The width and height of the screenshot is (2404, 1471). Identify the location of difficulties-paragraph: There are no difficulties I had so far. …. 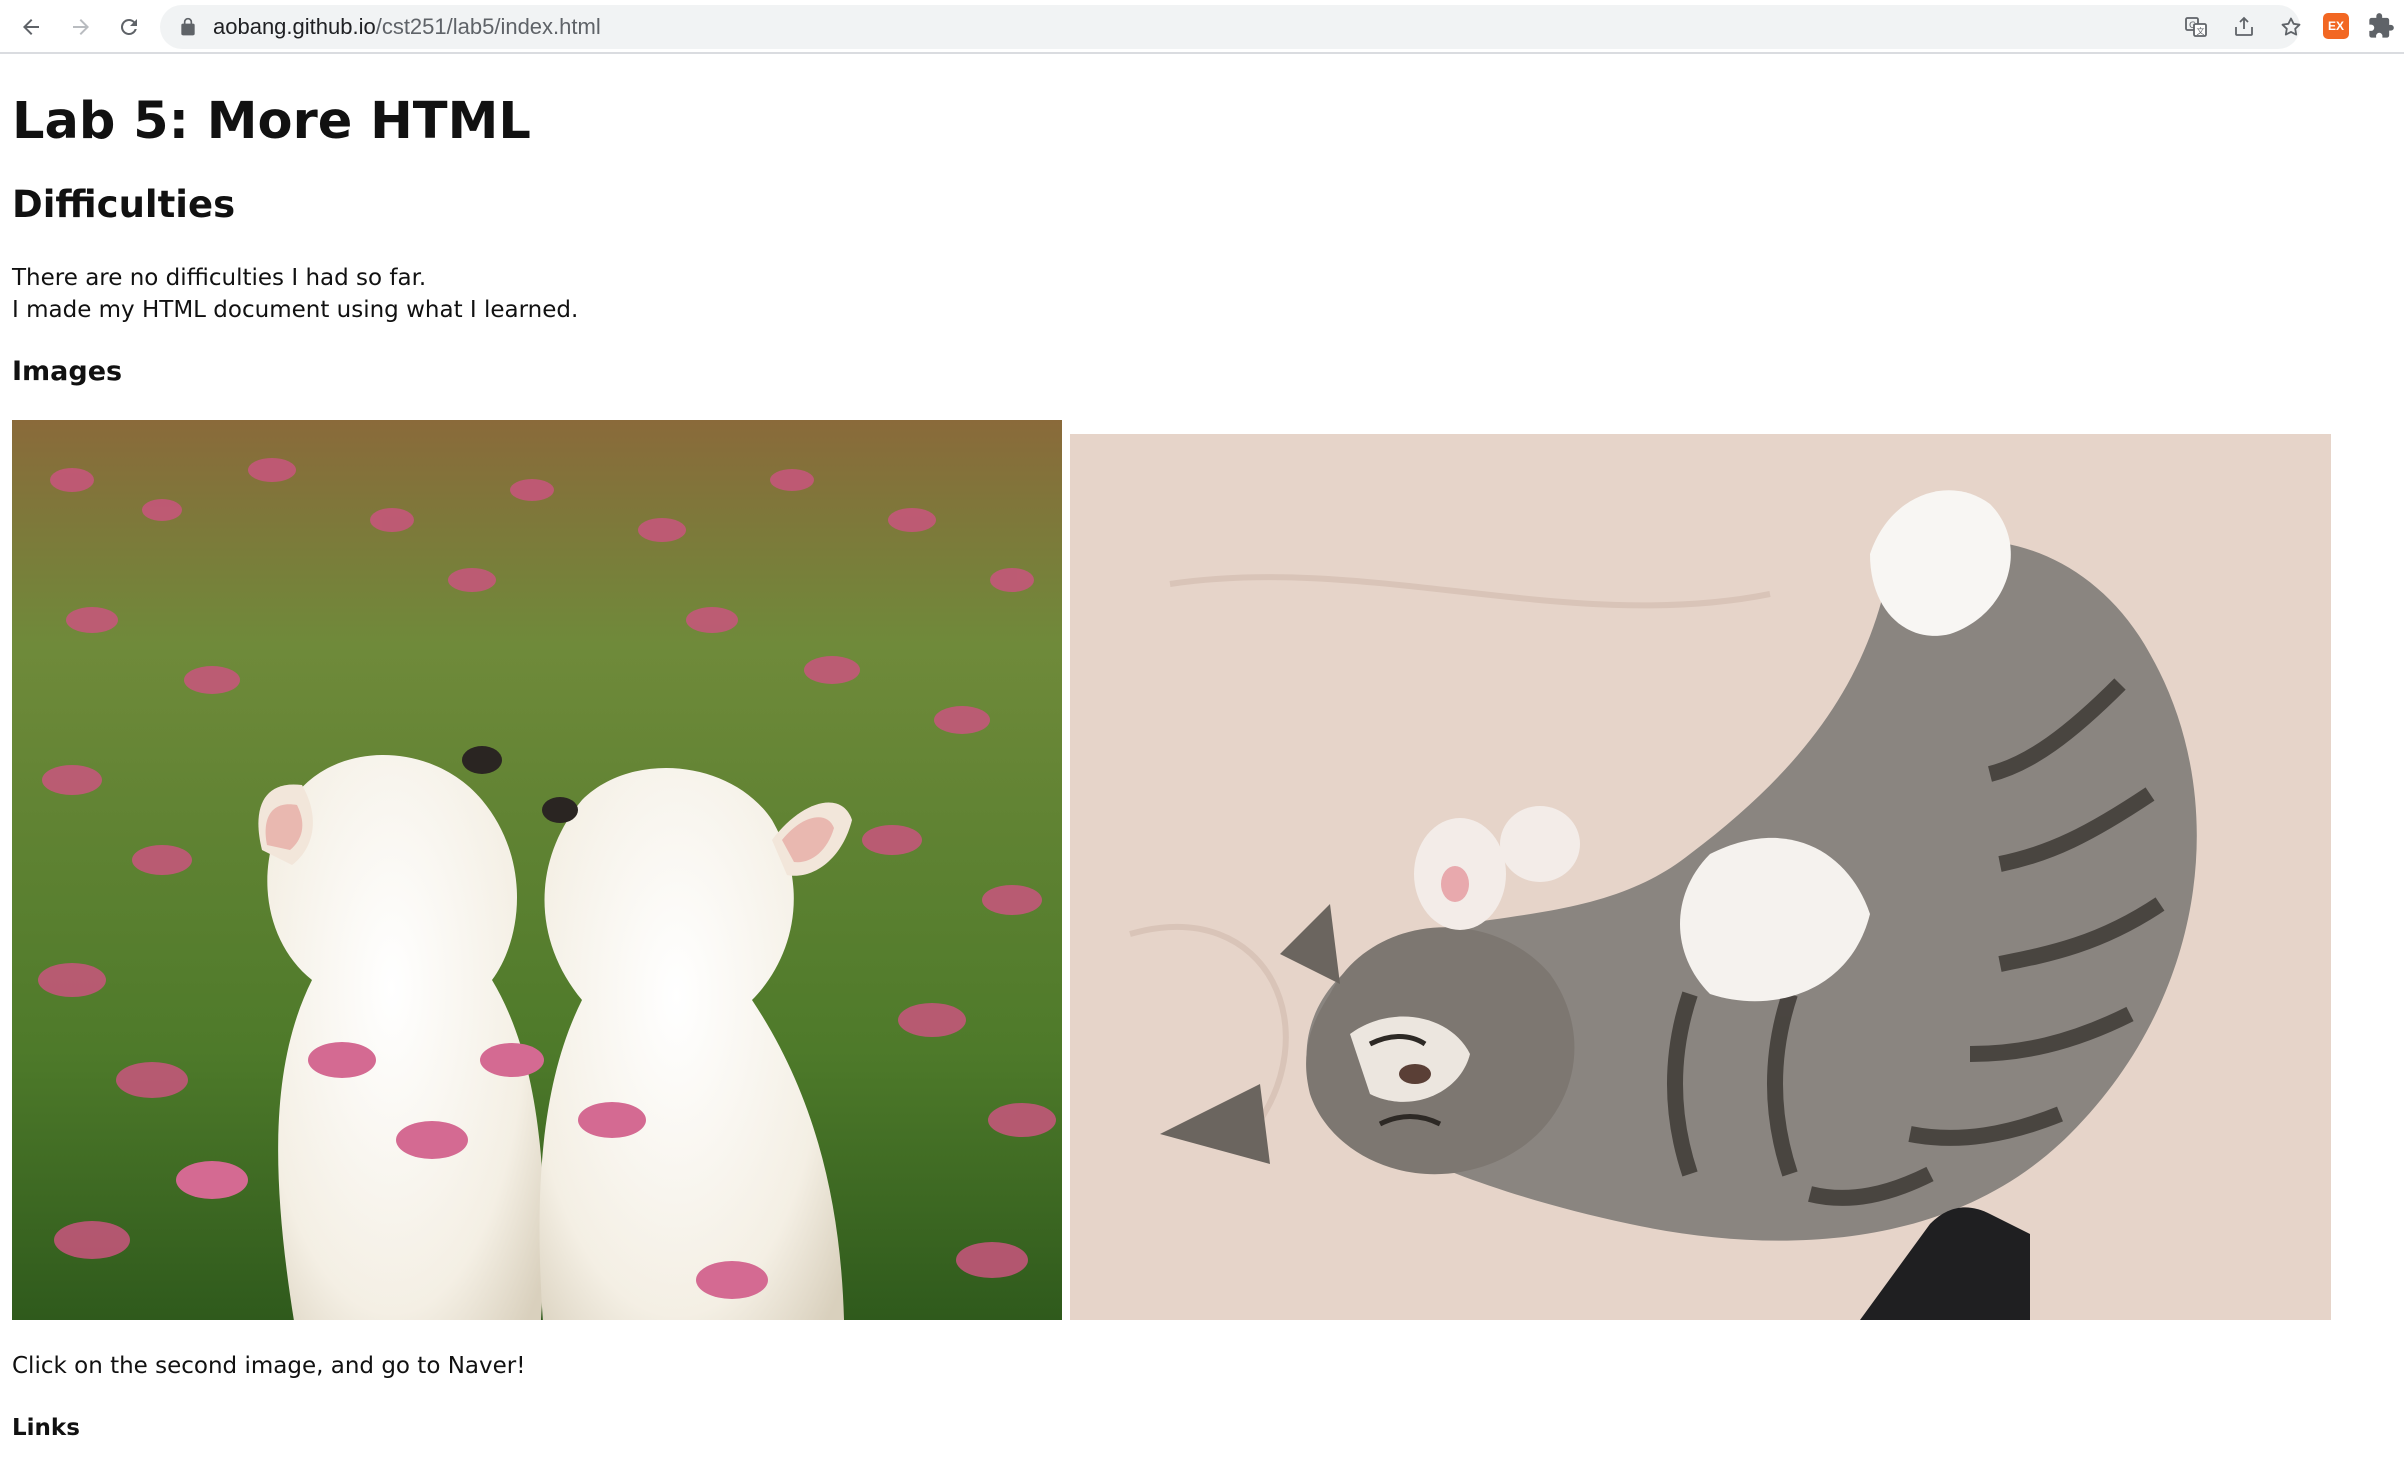
(295, 294).